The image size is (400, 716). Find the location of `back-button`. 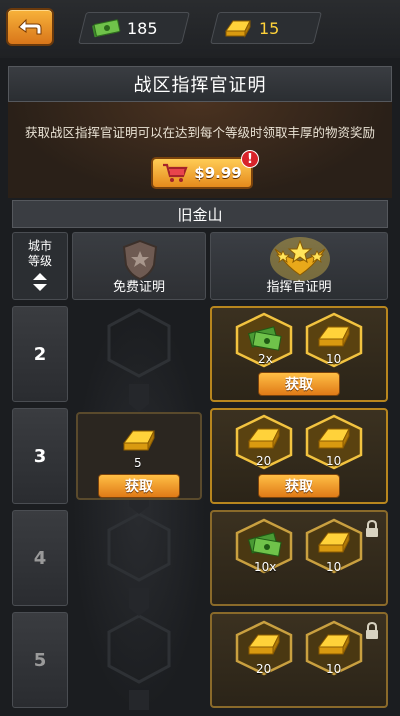

back-button is located at coordinates (30, 27).